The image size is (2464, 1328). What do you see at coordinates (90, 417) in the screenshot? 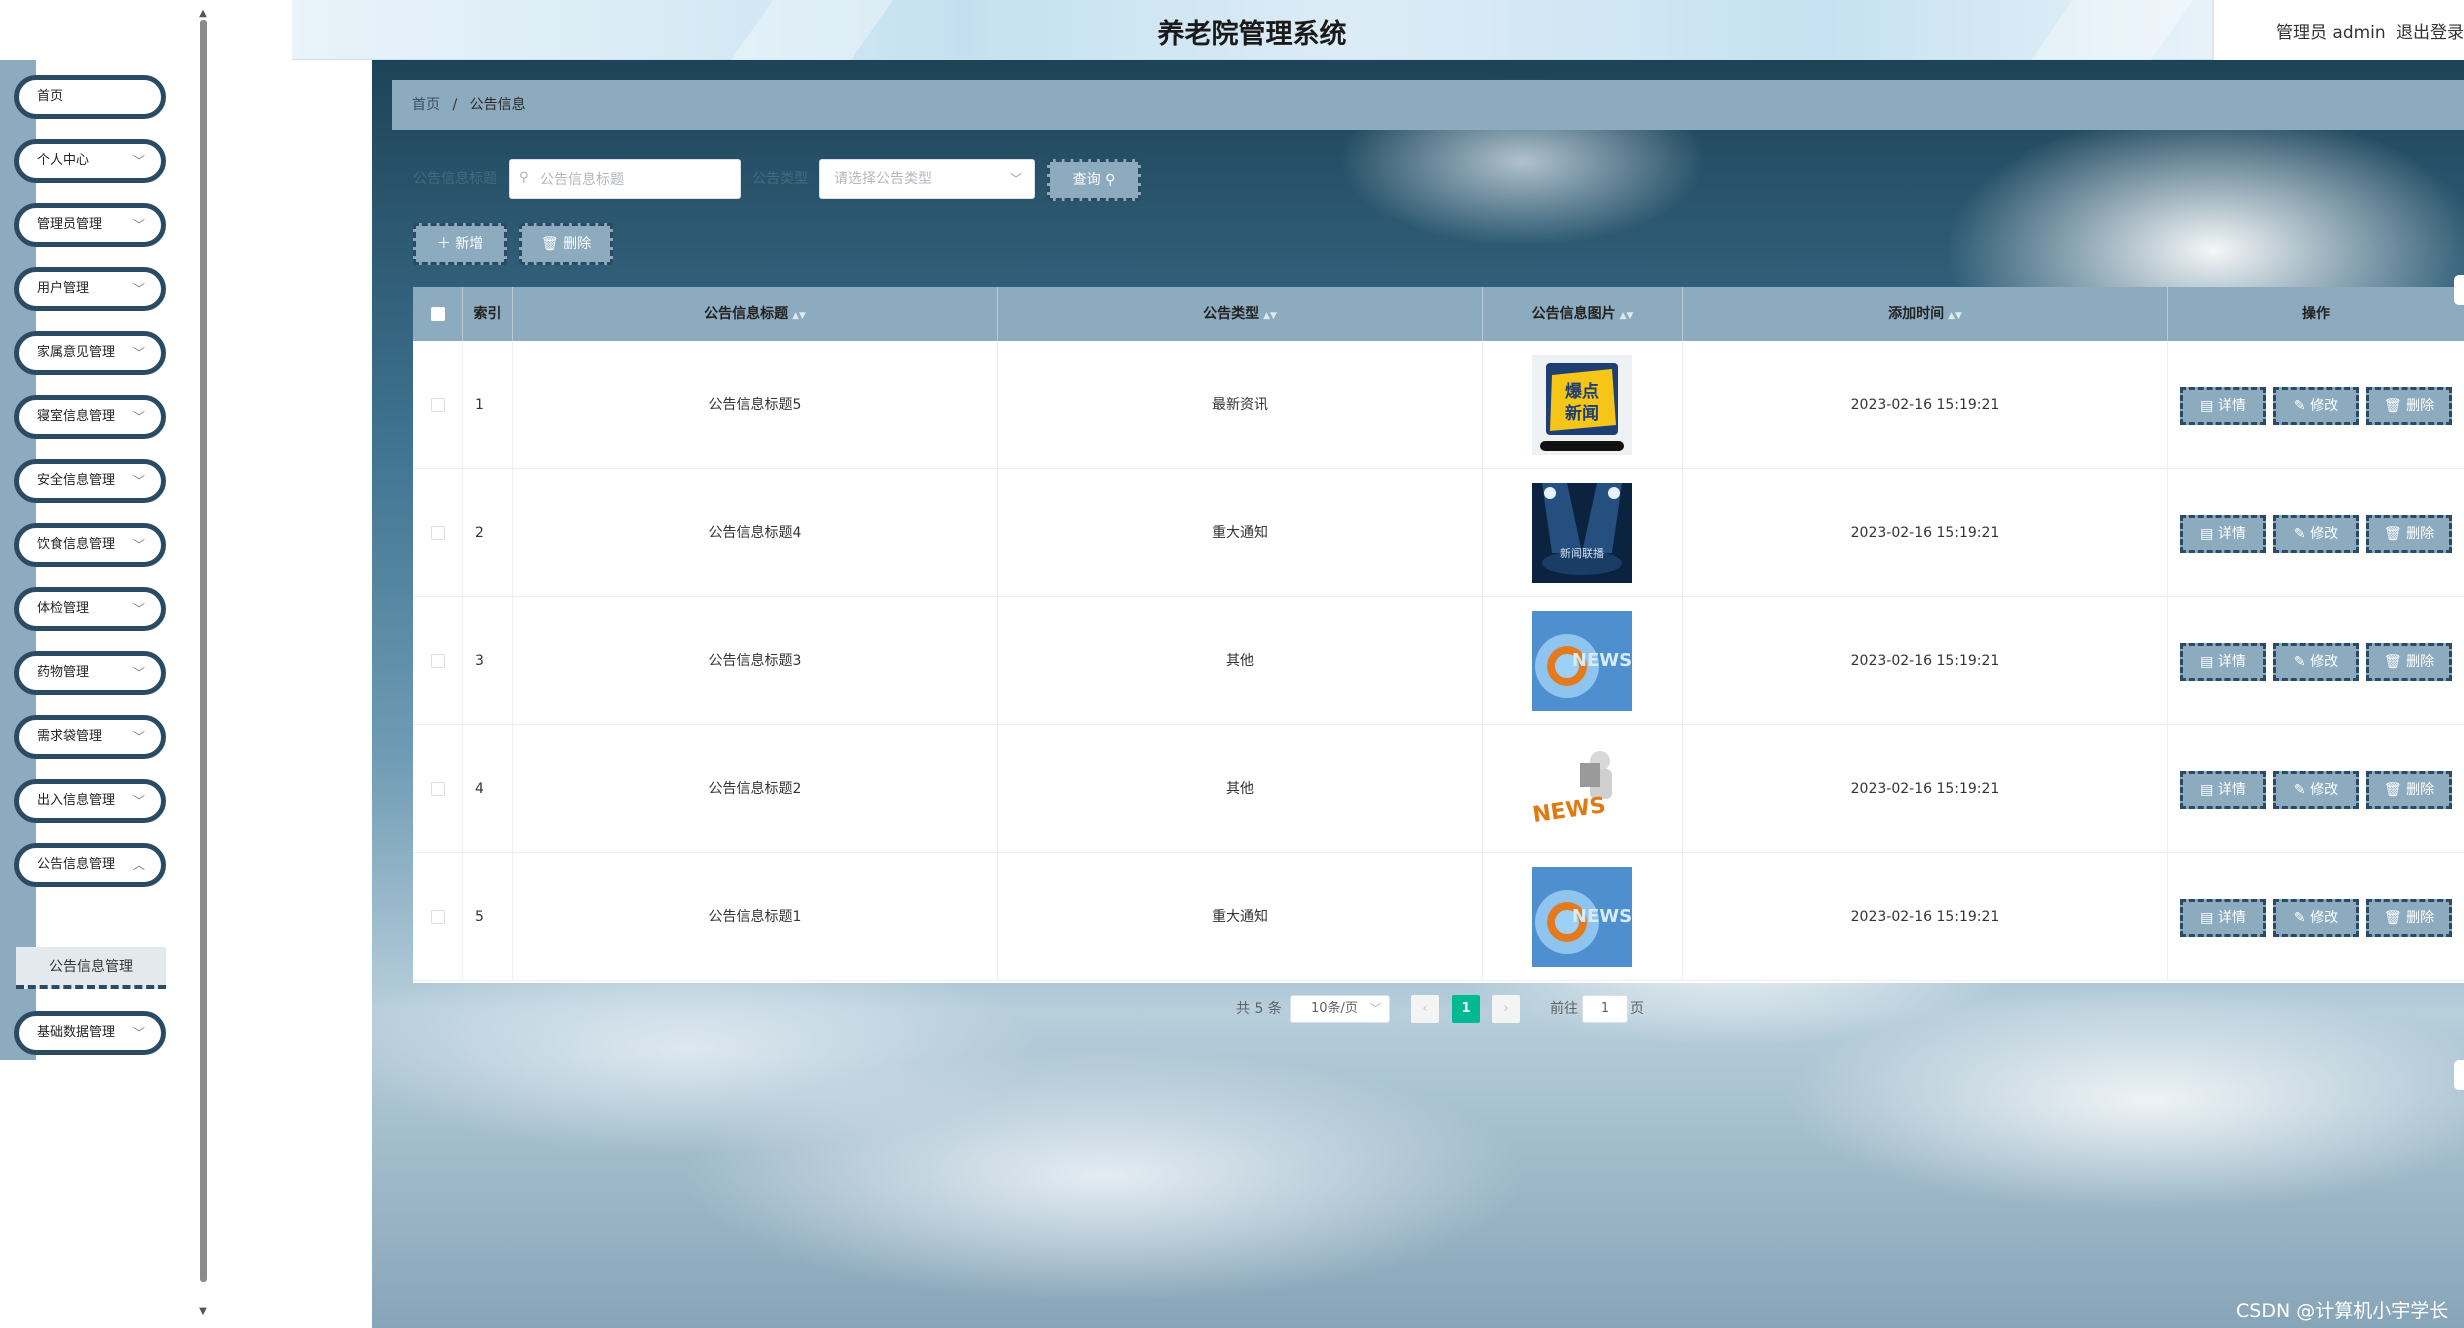
I see `sidebar-item-dorm: 寝室信息管理 ﹀` at bounding box center [90, 417].